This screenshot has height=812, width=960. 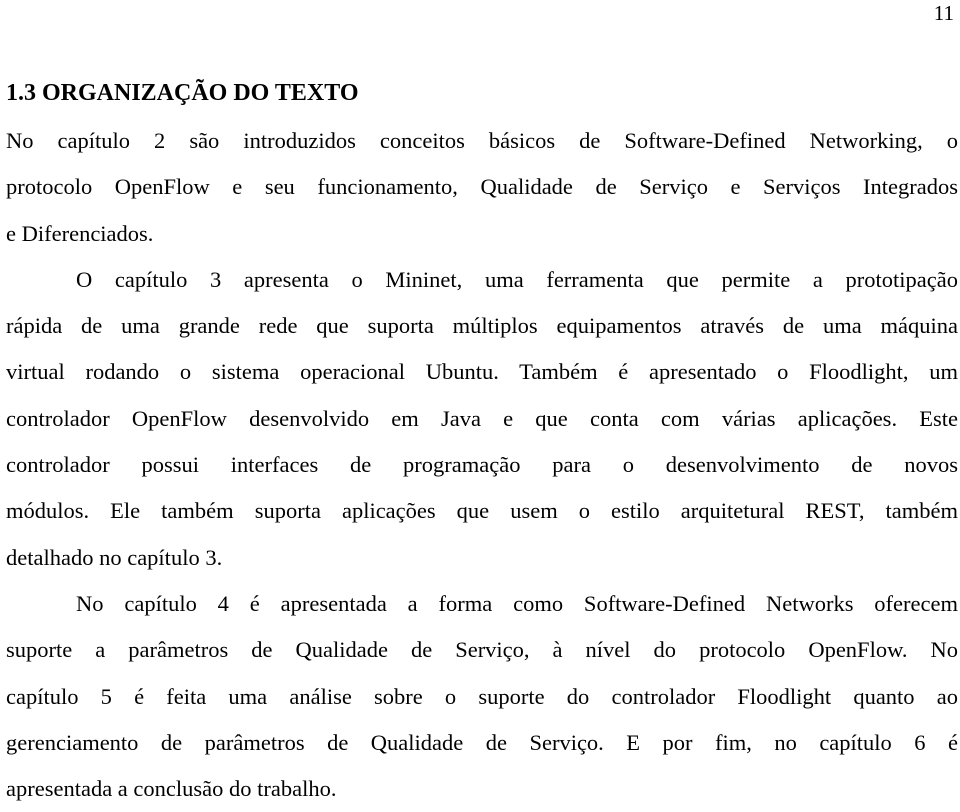 I want to click on text-line: apresentada a conclusão do trabalho., so click(x=171, y=789).